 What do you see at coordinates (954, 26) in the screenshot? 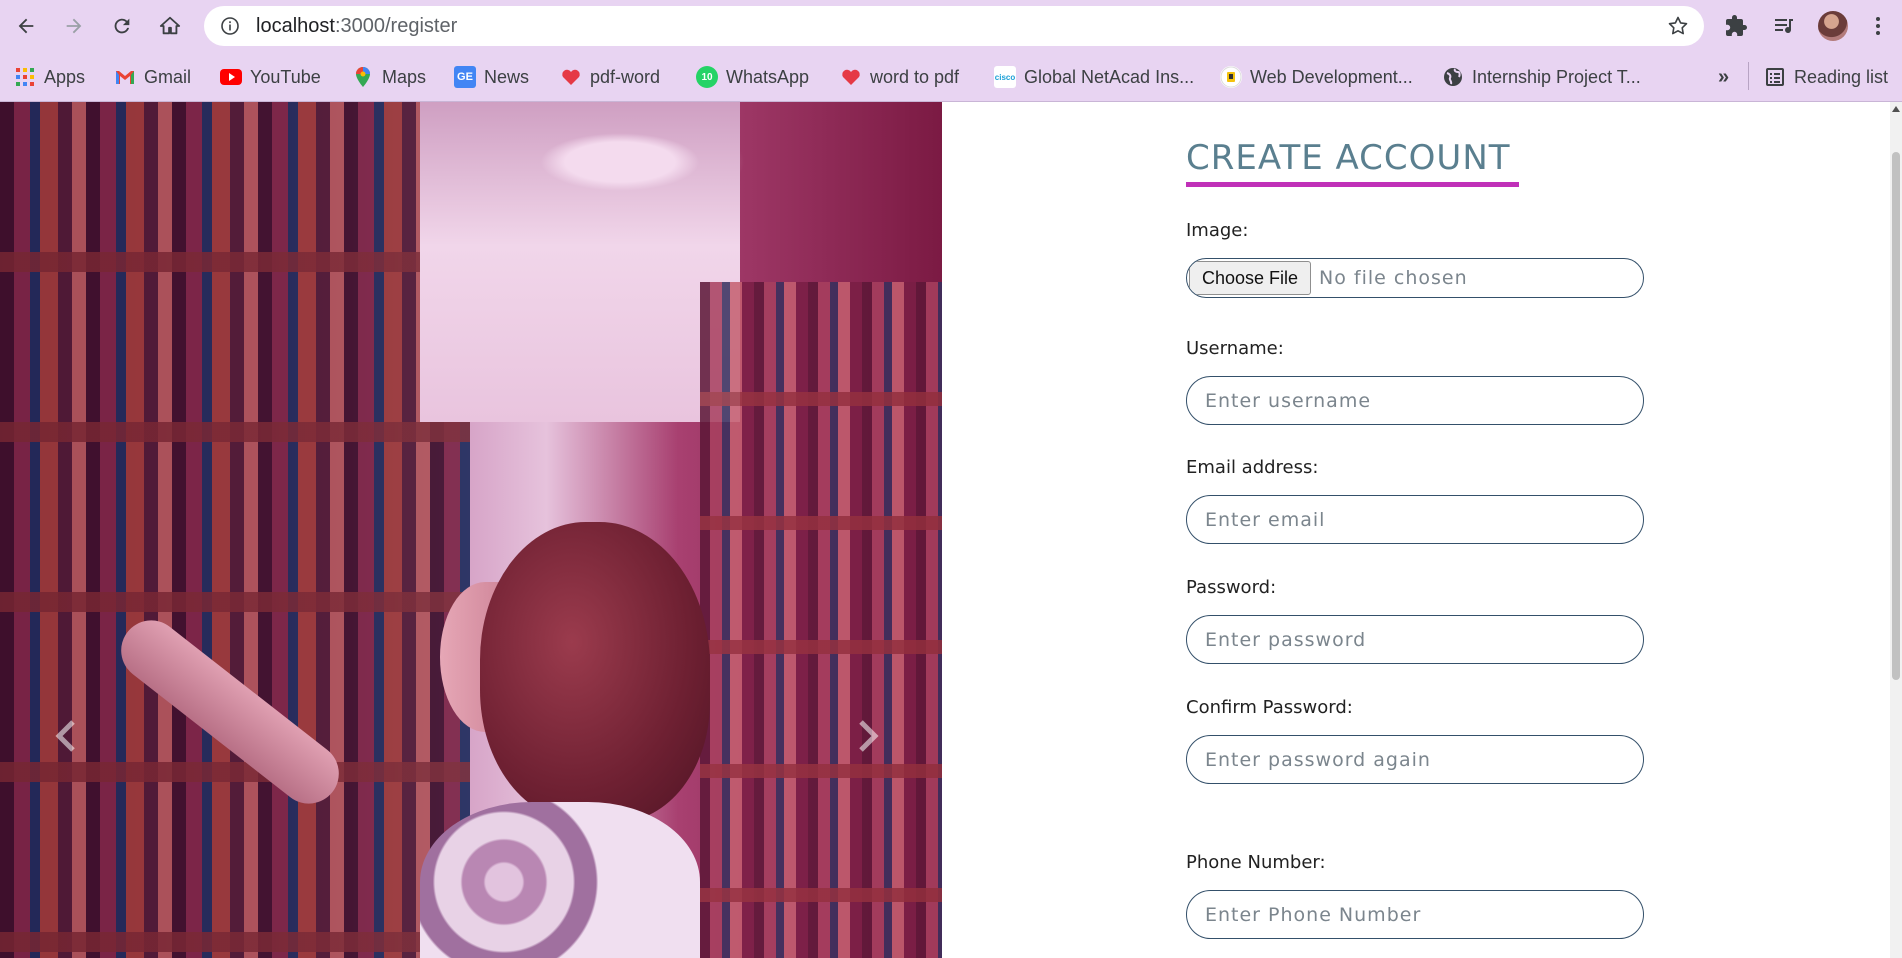
I see `address-bar: localhost:3000/register` at bounding box center [954, 26].